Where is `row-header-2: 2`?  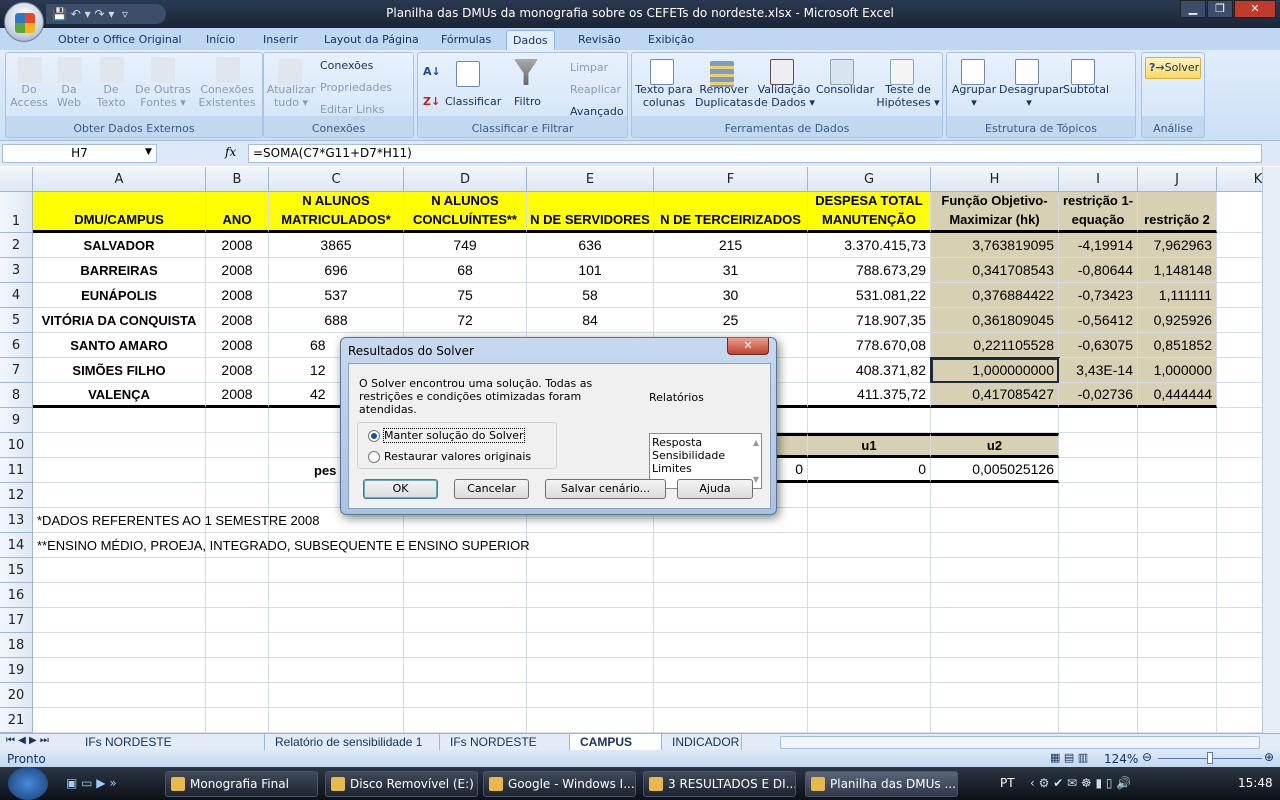
row-header-2: 2 is located at coordinates (16, 245).